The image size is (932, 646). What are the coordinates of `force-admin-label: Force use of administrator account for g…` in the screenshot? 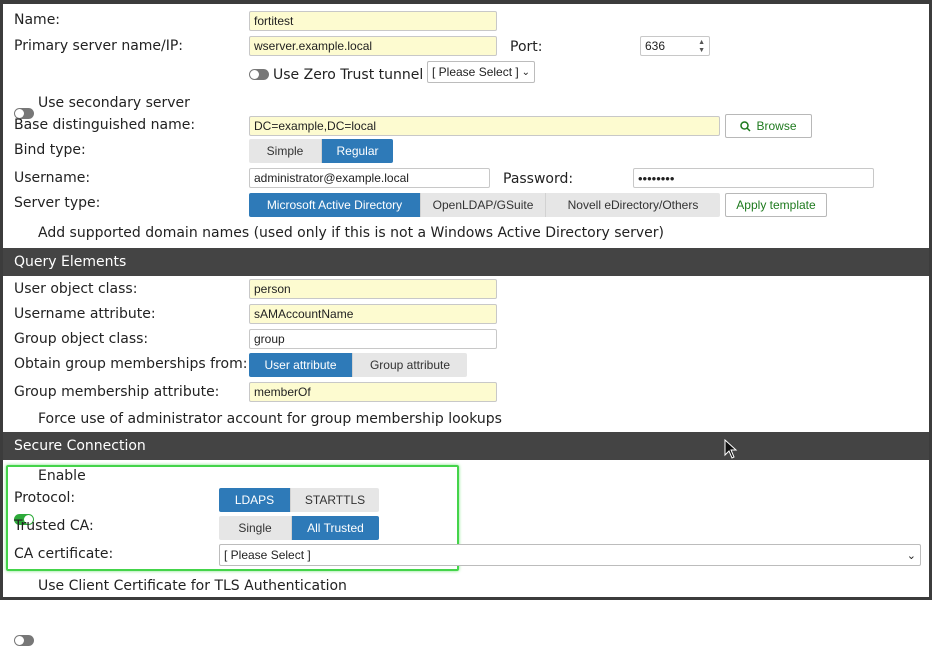 It's located at (270, 419).